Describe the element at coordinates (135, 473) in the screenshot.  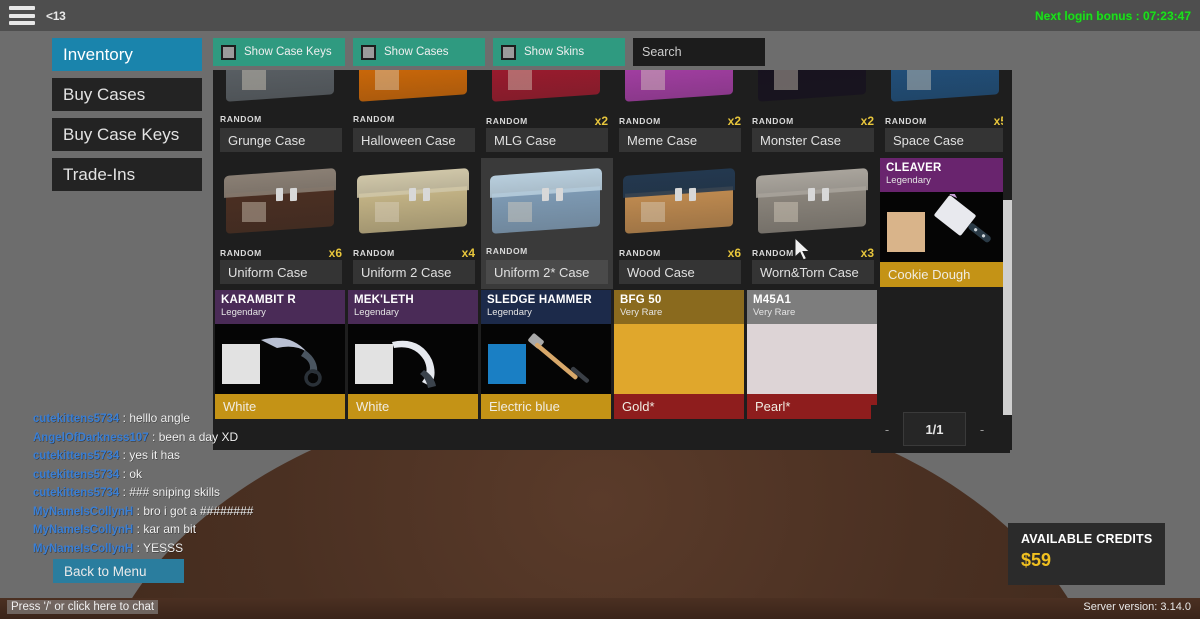
I see `chat-text: ok` at that location.